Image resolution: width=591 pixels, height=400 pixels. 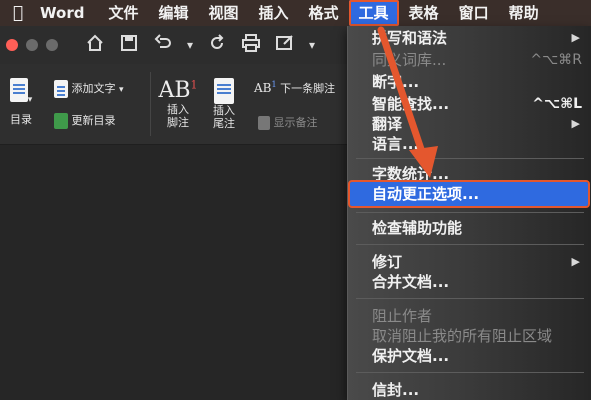 I want to click on undo-icon, so click(x=163, y=45).